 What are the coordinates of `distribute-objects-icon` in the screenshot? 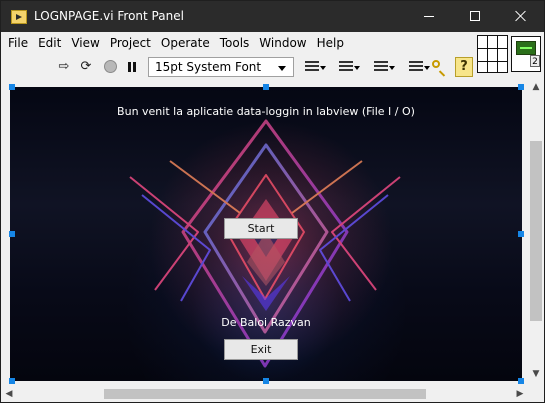 It's located at (346, 67).